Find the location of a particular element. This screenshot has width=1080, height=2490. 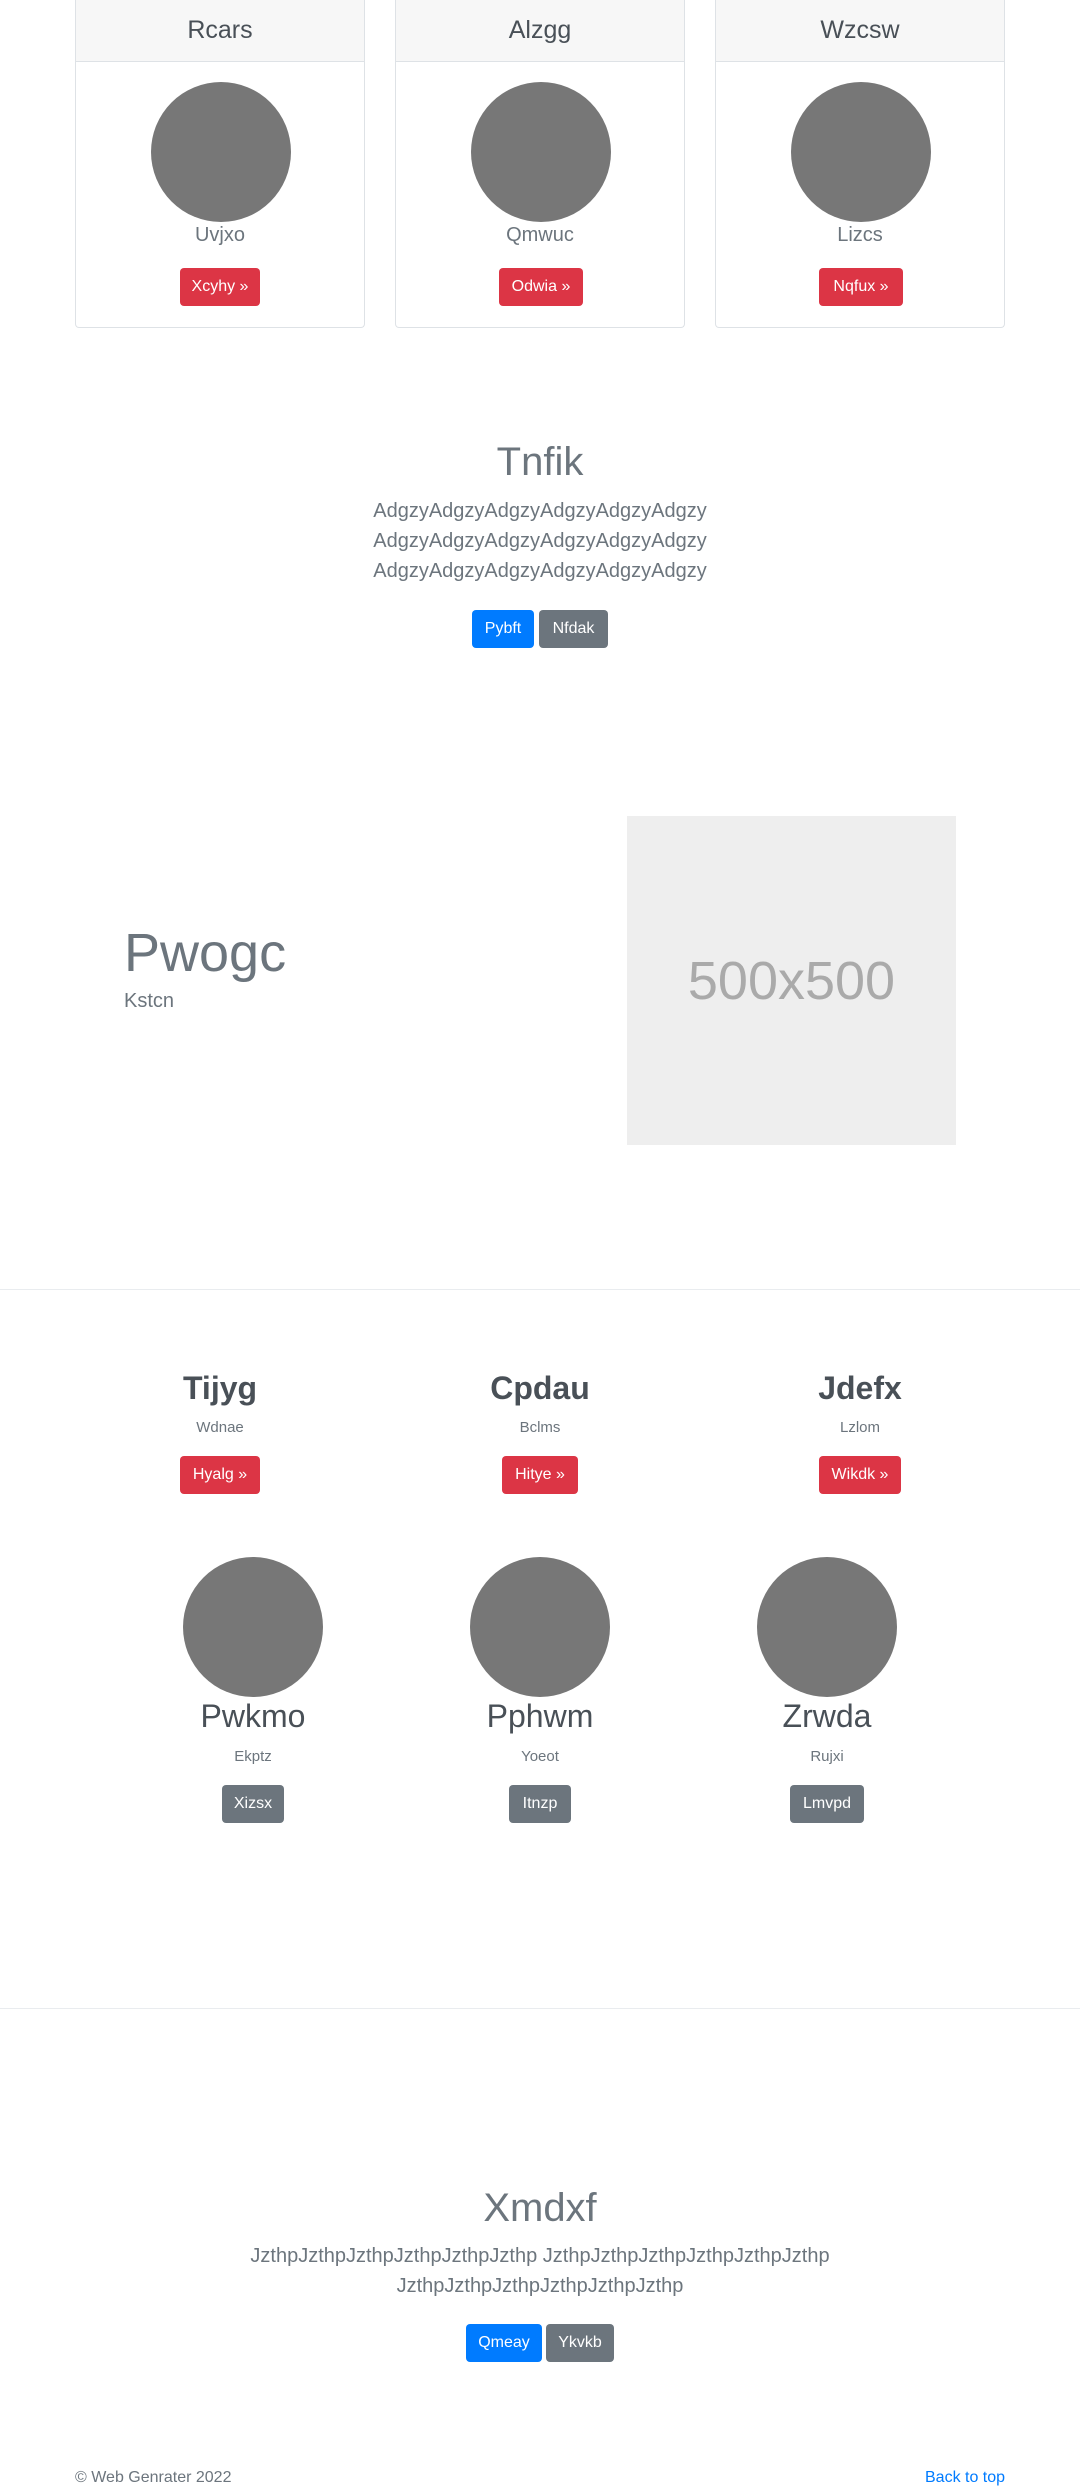

card-2: Wzcsw Lizcs Nqfux » is located at coordinates (860, 164).